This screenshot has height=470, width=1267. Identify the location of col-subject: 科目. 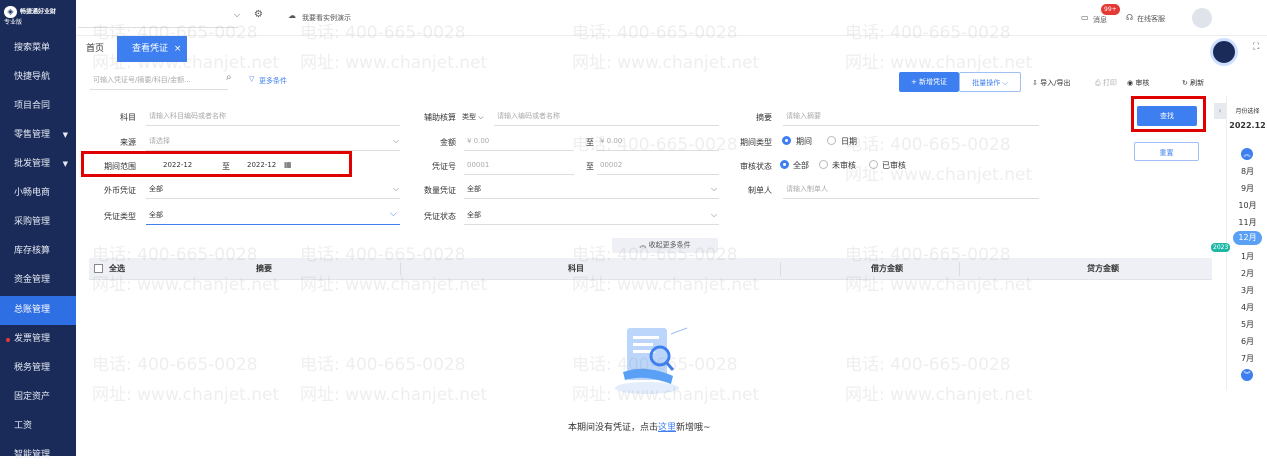
(576, 268).